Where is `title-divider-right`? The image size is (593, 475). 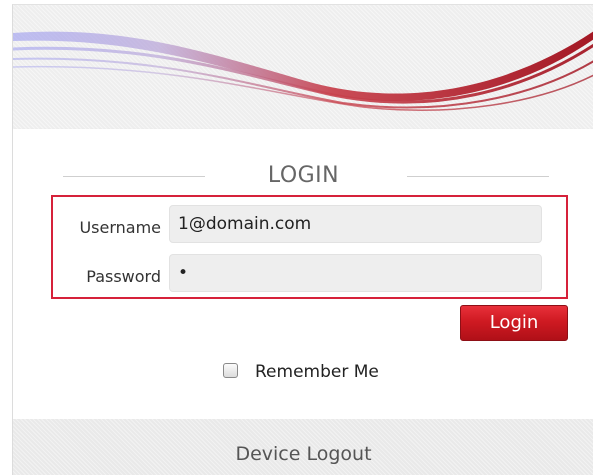
title-divider-right is located at coordinates (478, 176).